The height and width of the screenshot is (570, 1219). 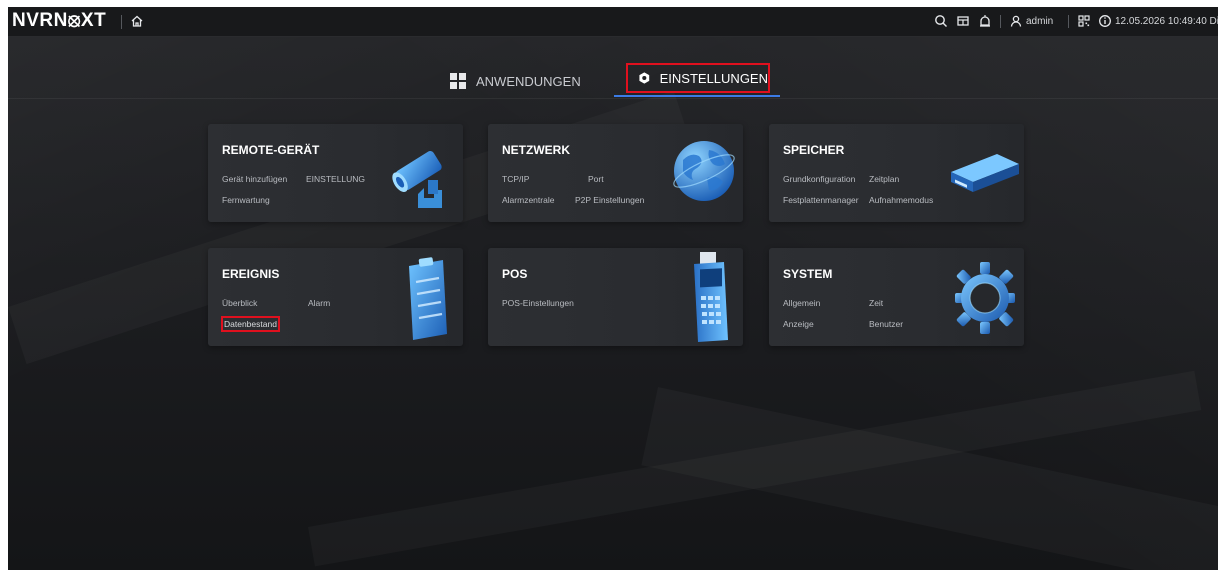 I want to click on card-title: EREIGNIS, so click(x=251, y=274).